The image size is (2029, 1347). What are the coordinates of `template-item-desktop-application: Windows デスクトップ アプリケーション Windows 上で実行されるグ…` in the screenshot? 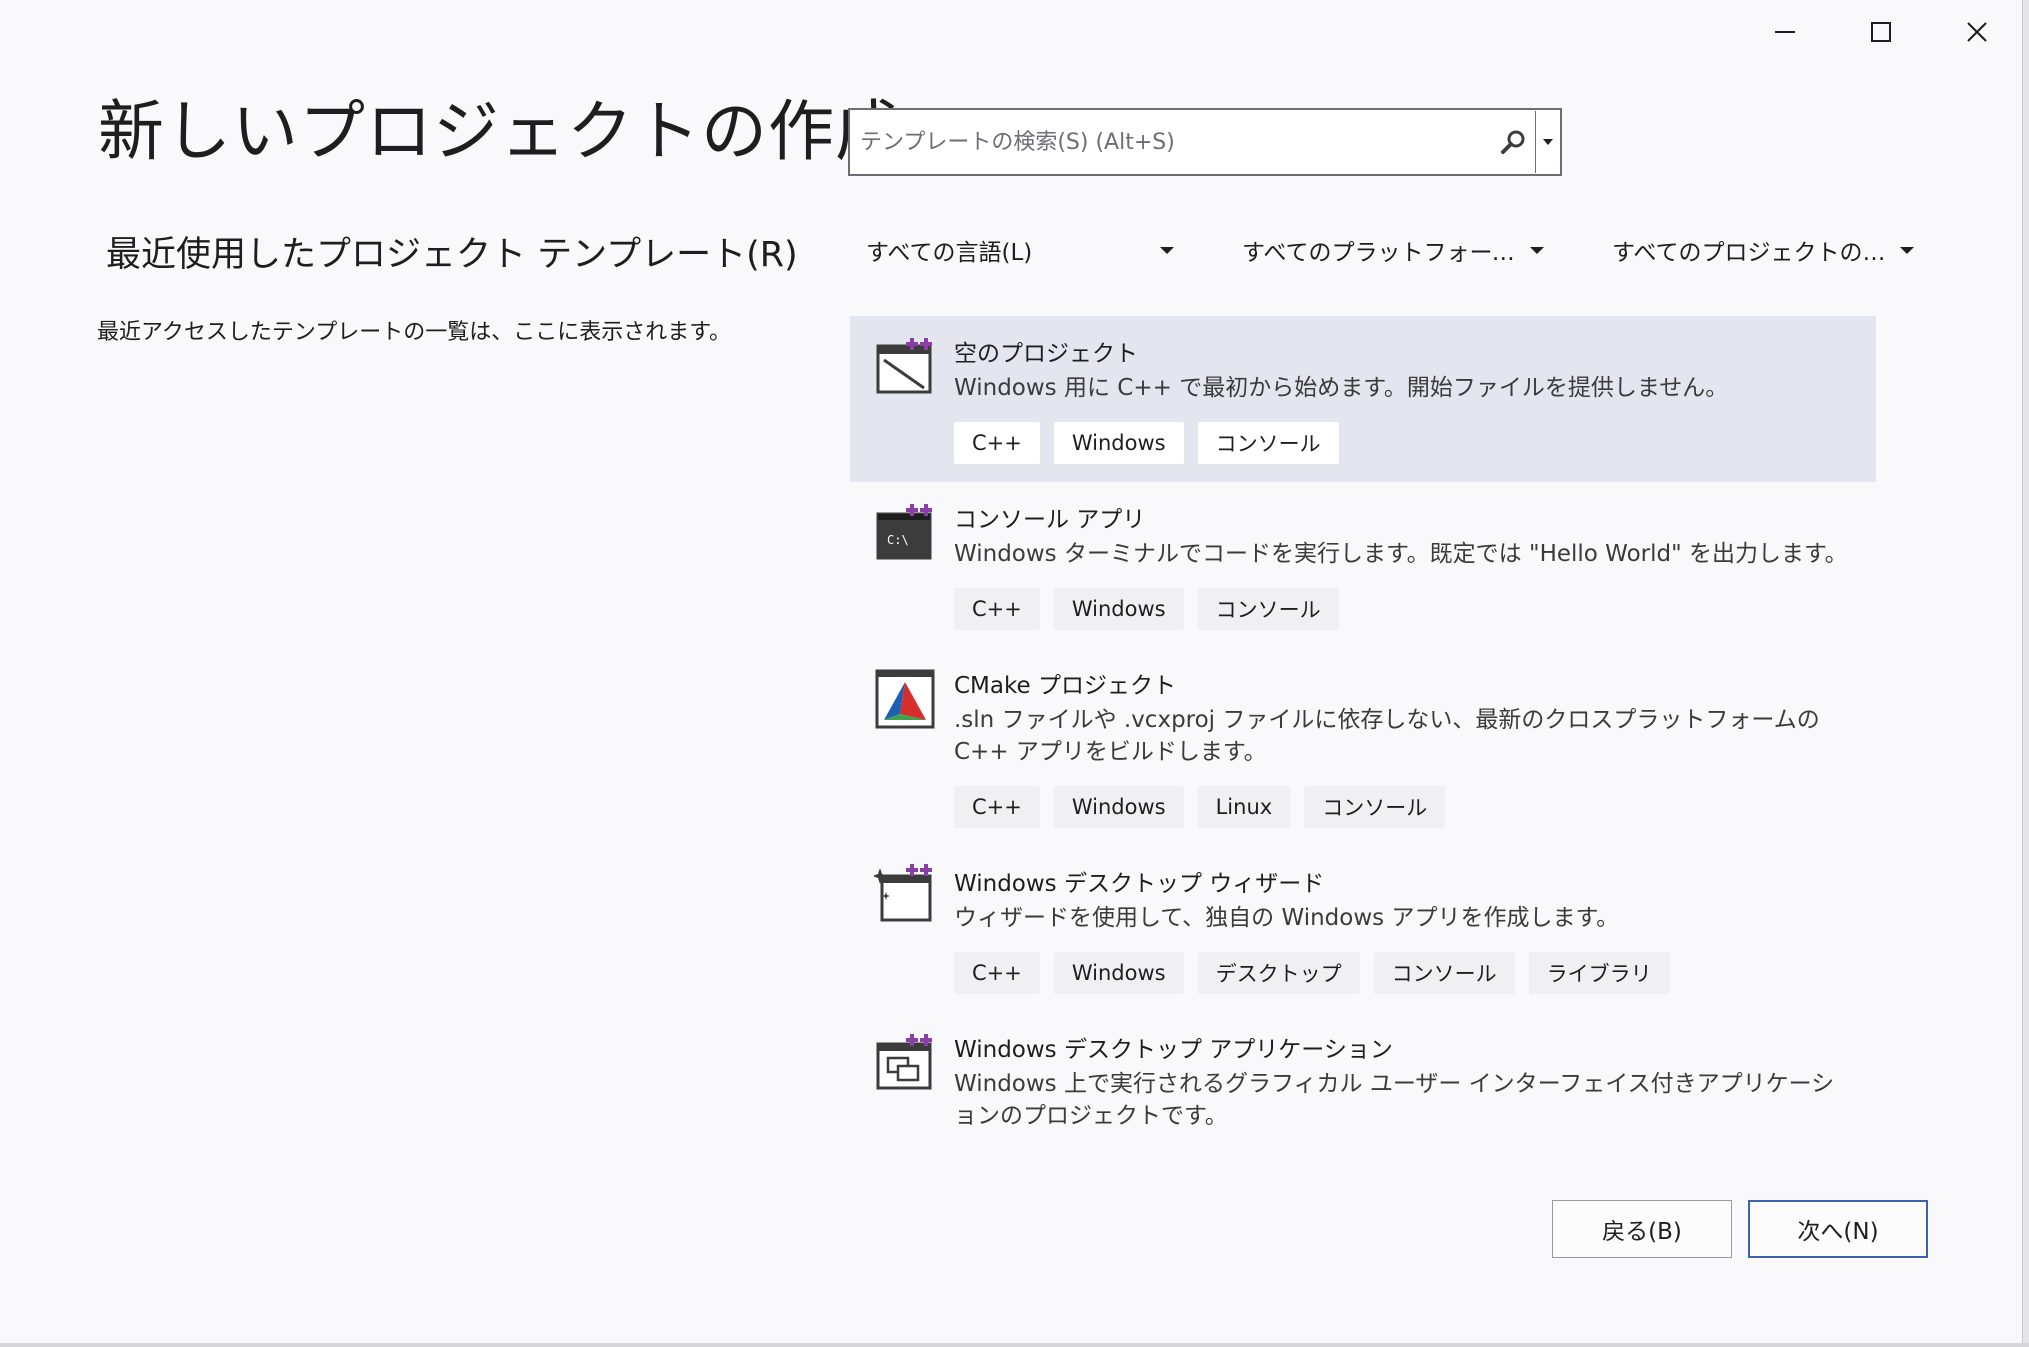 It's located at (1363, 1077).